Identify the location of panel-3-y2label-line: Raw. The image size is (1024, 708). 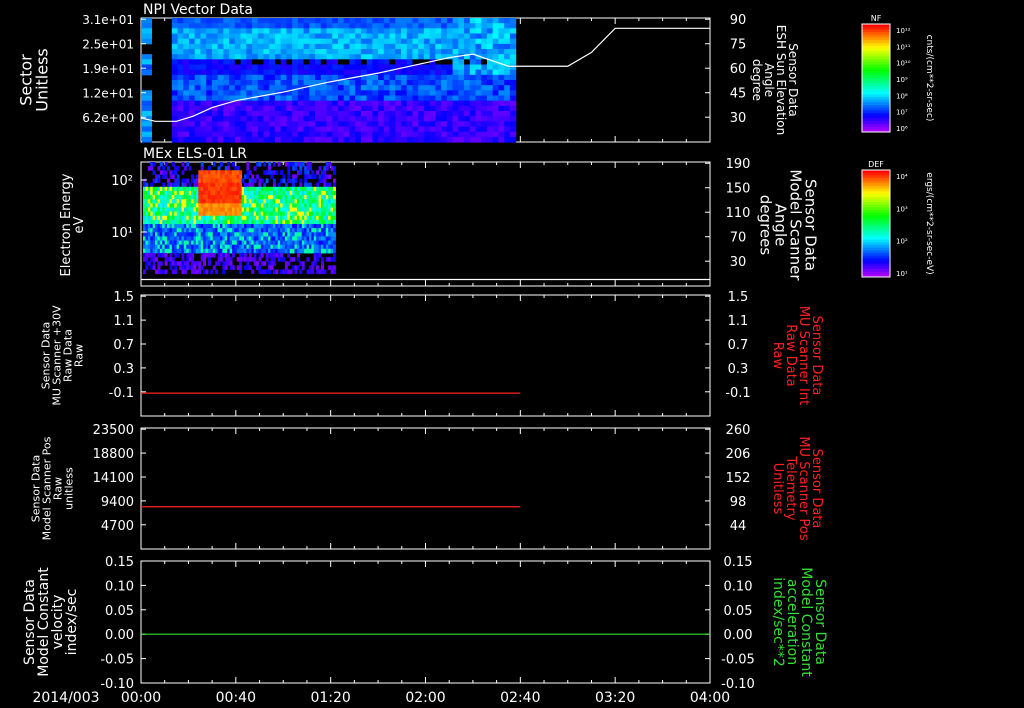
(777, 356).